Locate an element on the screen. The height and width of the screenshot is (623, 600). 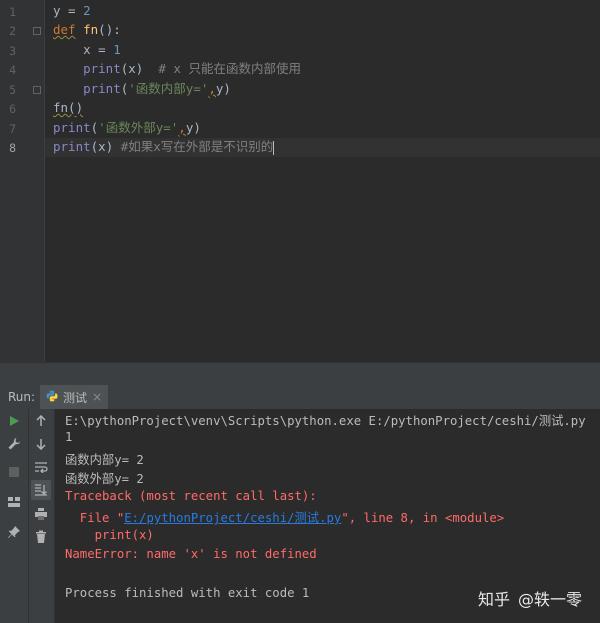
python-icon is located at coordinates (52, 397).